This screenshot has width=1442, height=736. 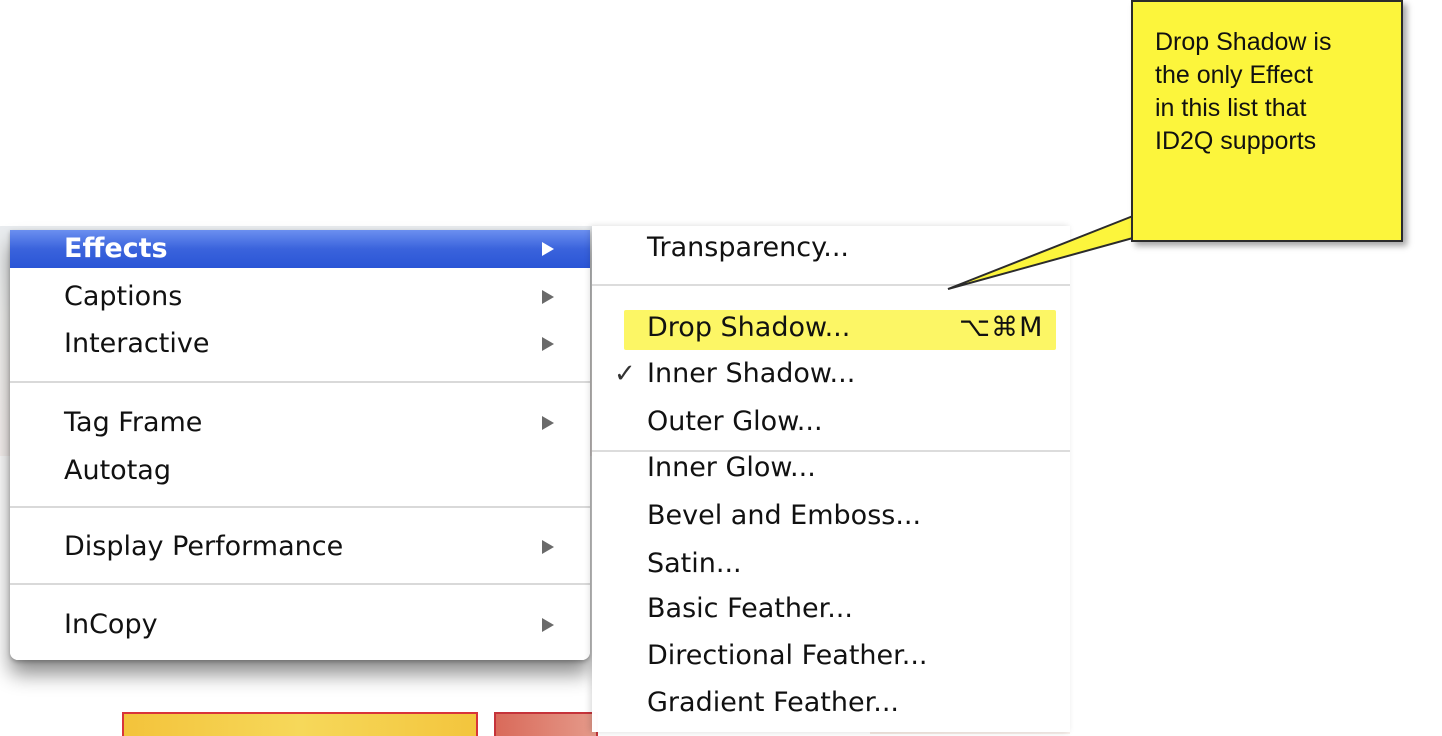 I want to click on menu-item-label: Captions, so click(x=123, y=296).